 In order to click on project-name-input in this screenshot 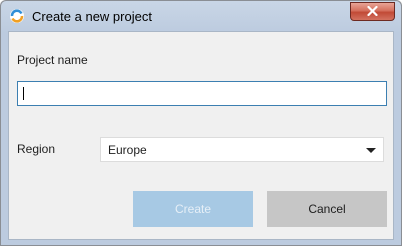, I will do `click(202, 93)`.